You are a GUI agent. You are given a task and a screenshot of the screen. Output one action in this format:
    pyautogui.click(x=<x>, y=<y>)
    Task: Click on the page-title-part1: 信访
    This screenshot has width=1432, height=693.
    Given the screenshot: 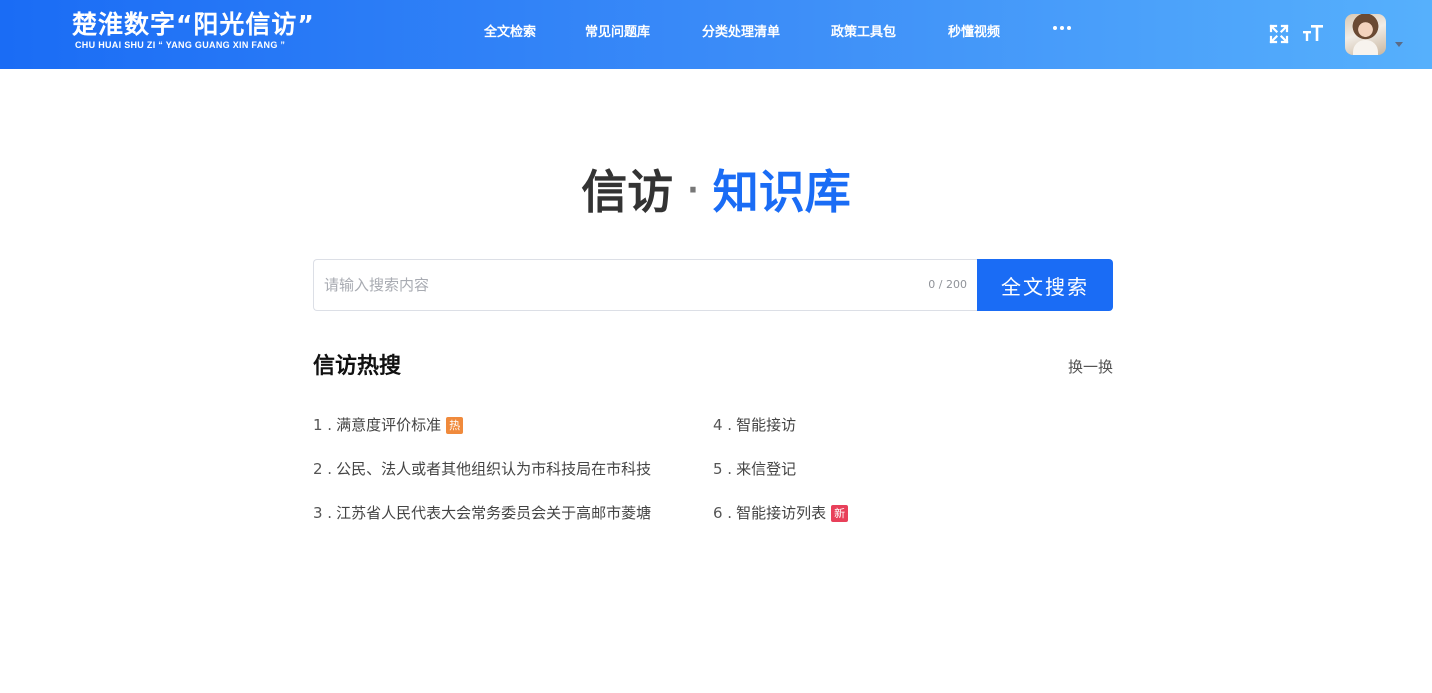 What is the action you would take?
    pyautogui.click(x=627, y=192)
    